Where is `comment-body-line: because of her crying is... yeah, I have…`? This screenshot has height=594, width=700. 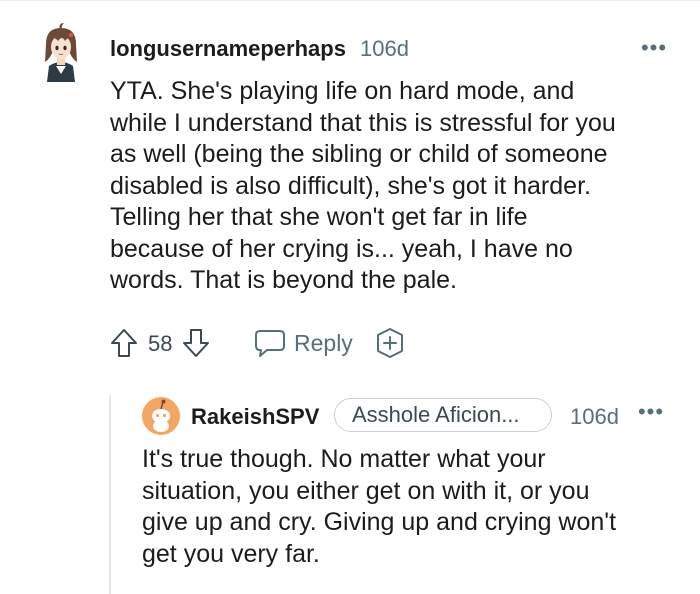 comment-body-line: because of her crying is... yeah, I have… is located at coordinates (341, 248).